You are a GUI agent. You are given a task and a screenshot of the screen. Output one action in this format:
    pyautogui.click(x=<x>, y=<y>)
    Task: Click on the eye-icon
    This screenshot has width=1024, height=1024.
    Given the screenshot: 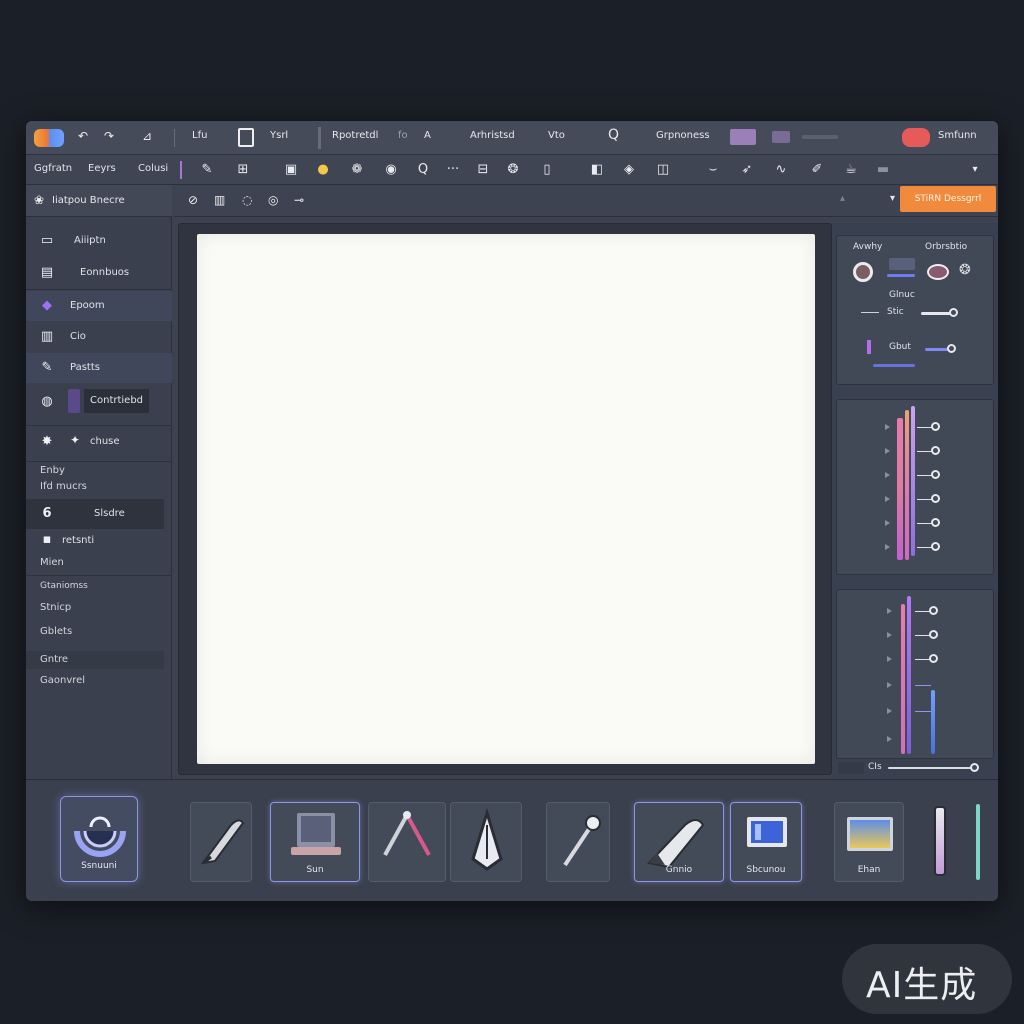 What is the action you would take?
    pyautogui.click(x=938, y=272)
    